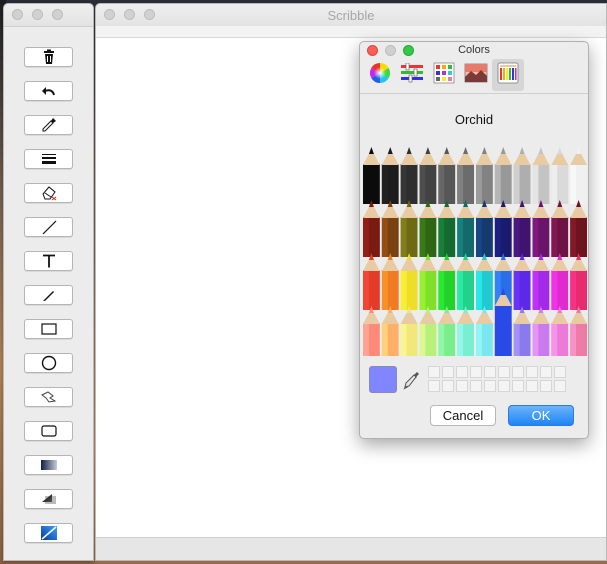 The image size is (607, 564). What do you see at coordinates (351, 32) in the screenshot?
I see `window-toolbar` at bounding box center [351, 32].